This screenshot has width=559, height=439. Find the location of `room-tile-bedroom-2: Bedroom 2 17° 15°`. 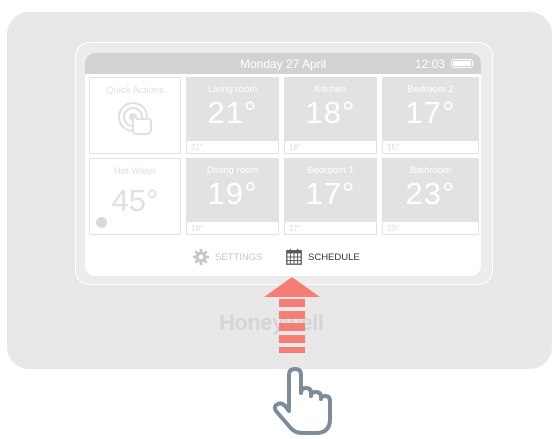

room-tile-bedroom-2: Bedroom 2 17° 15° is located at coordinates (430, 115).